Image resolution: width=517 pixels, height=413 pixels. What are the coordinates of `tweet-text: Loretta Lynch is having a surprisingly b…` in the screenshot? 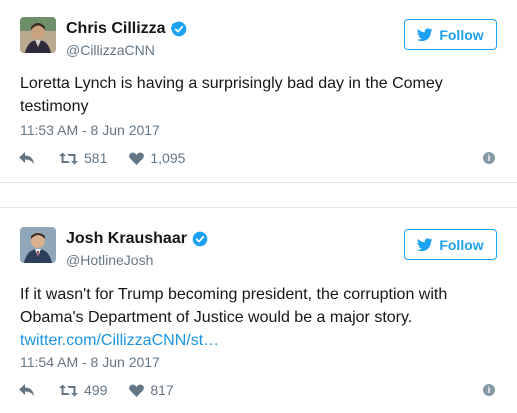 It's located at (255, 95).